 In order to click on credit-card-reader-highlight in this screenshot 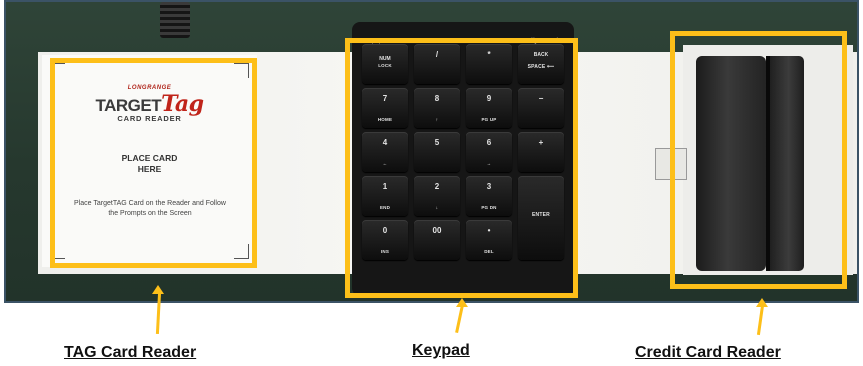, I will do `click(758, 160)`.